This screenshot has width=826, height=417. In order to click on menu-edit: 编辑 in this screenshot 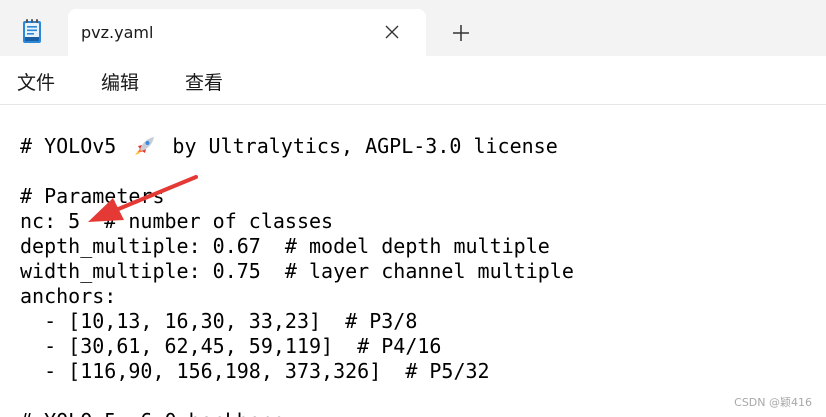, I will do `click(120, 81)`.